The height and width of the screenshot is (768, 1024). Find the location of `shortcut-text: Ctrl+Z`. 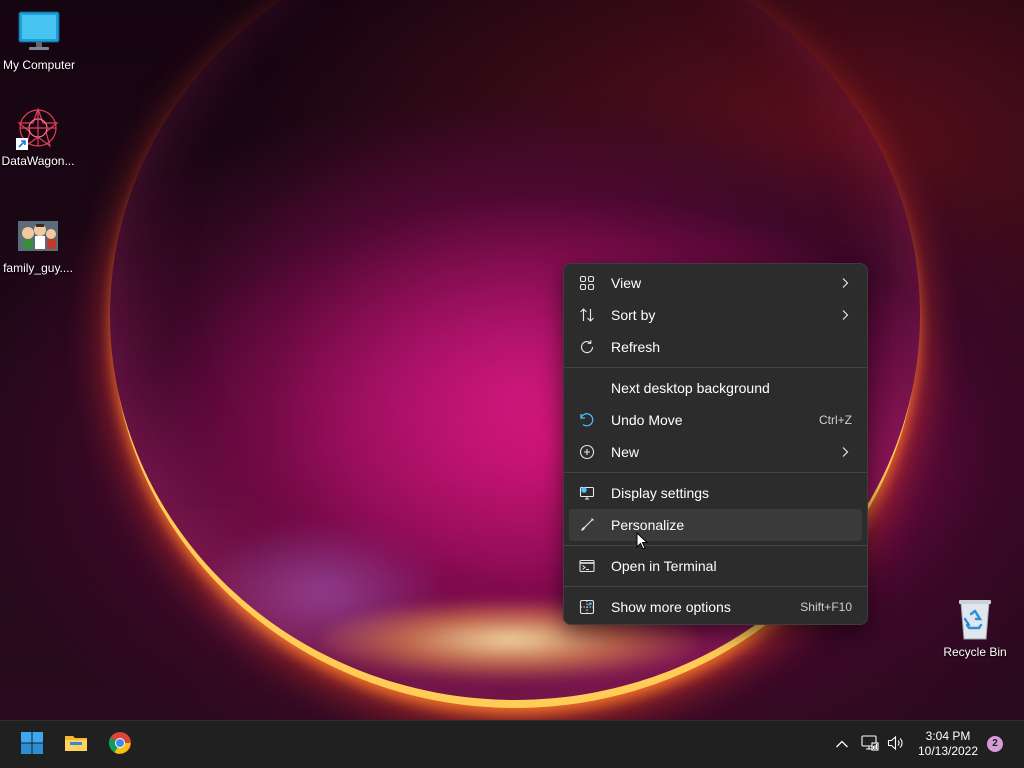

shortcut-text: Ctrl+Z is located at coordinates (835, 420).